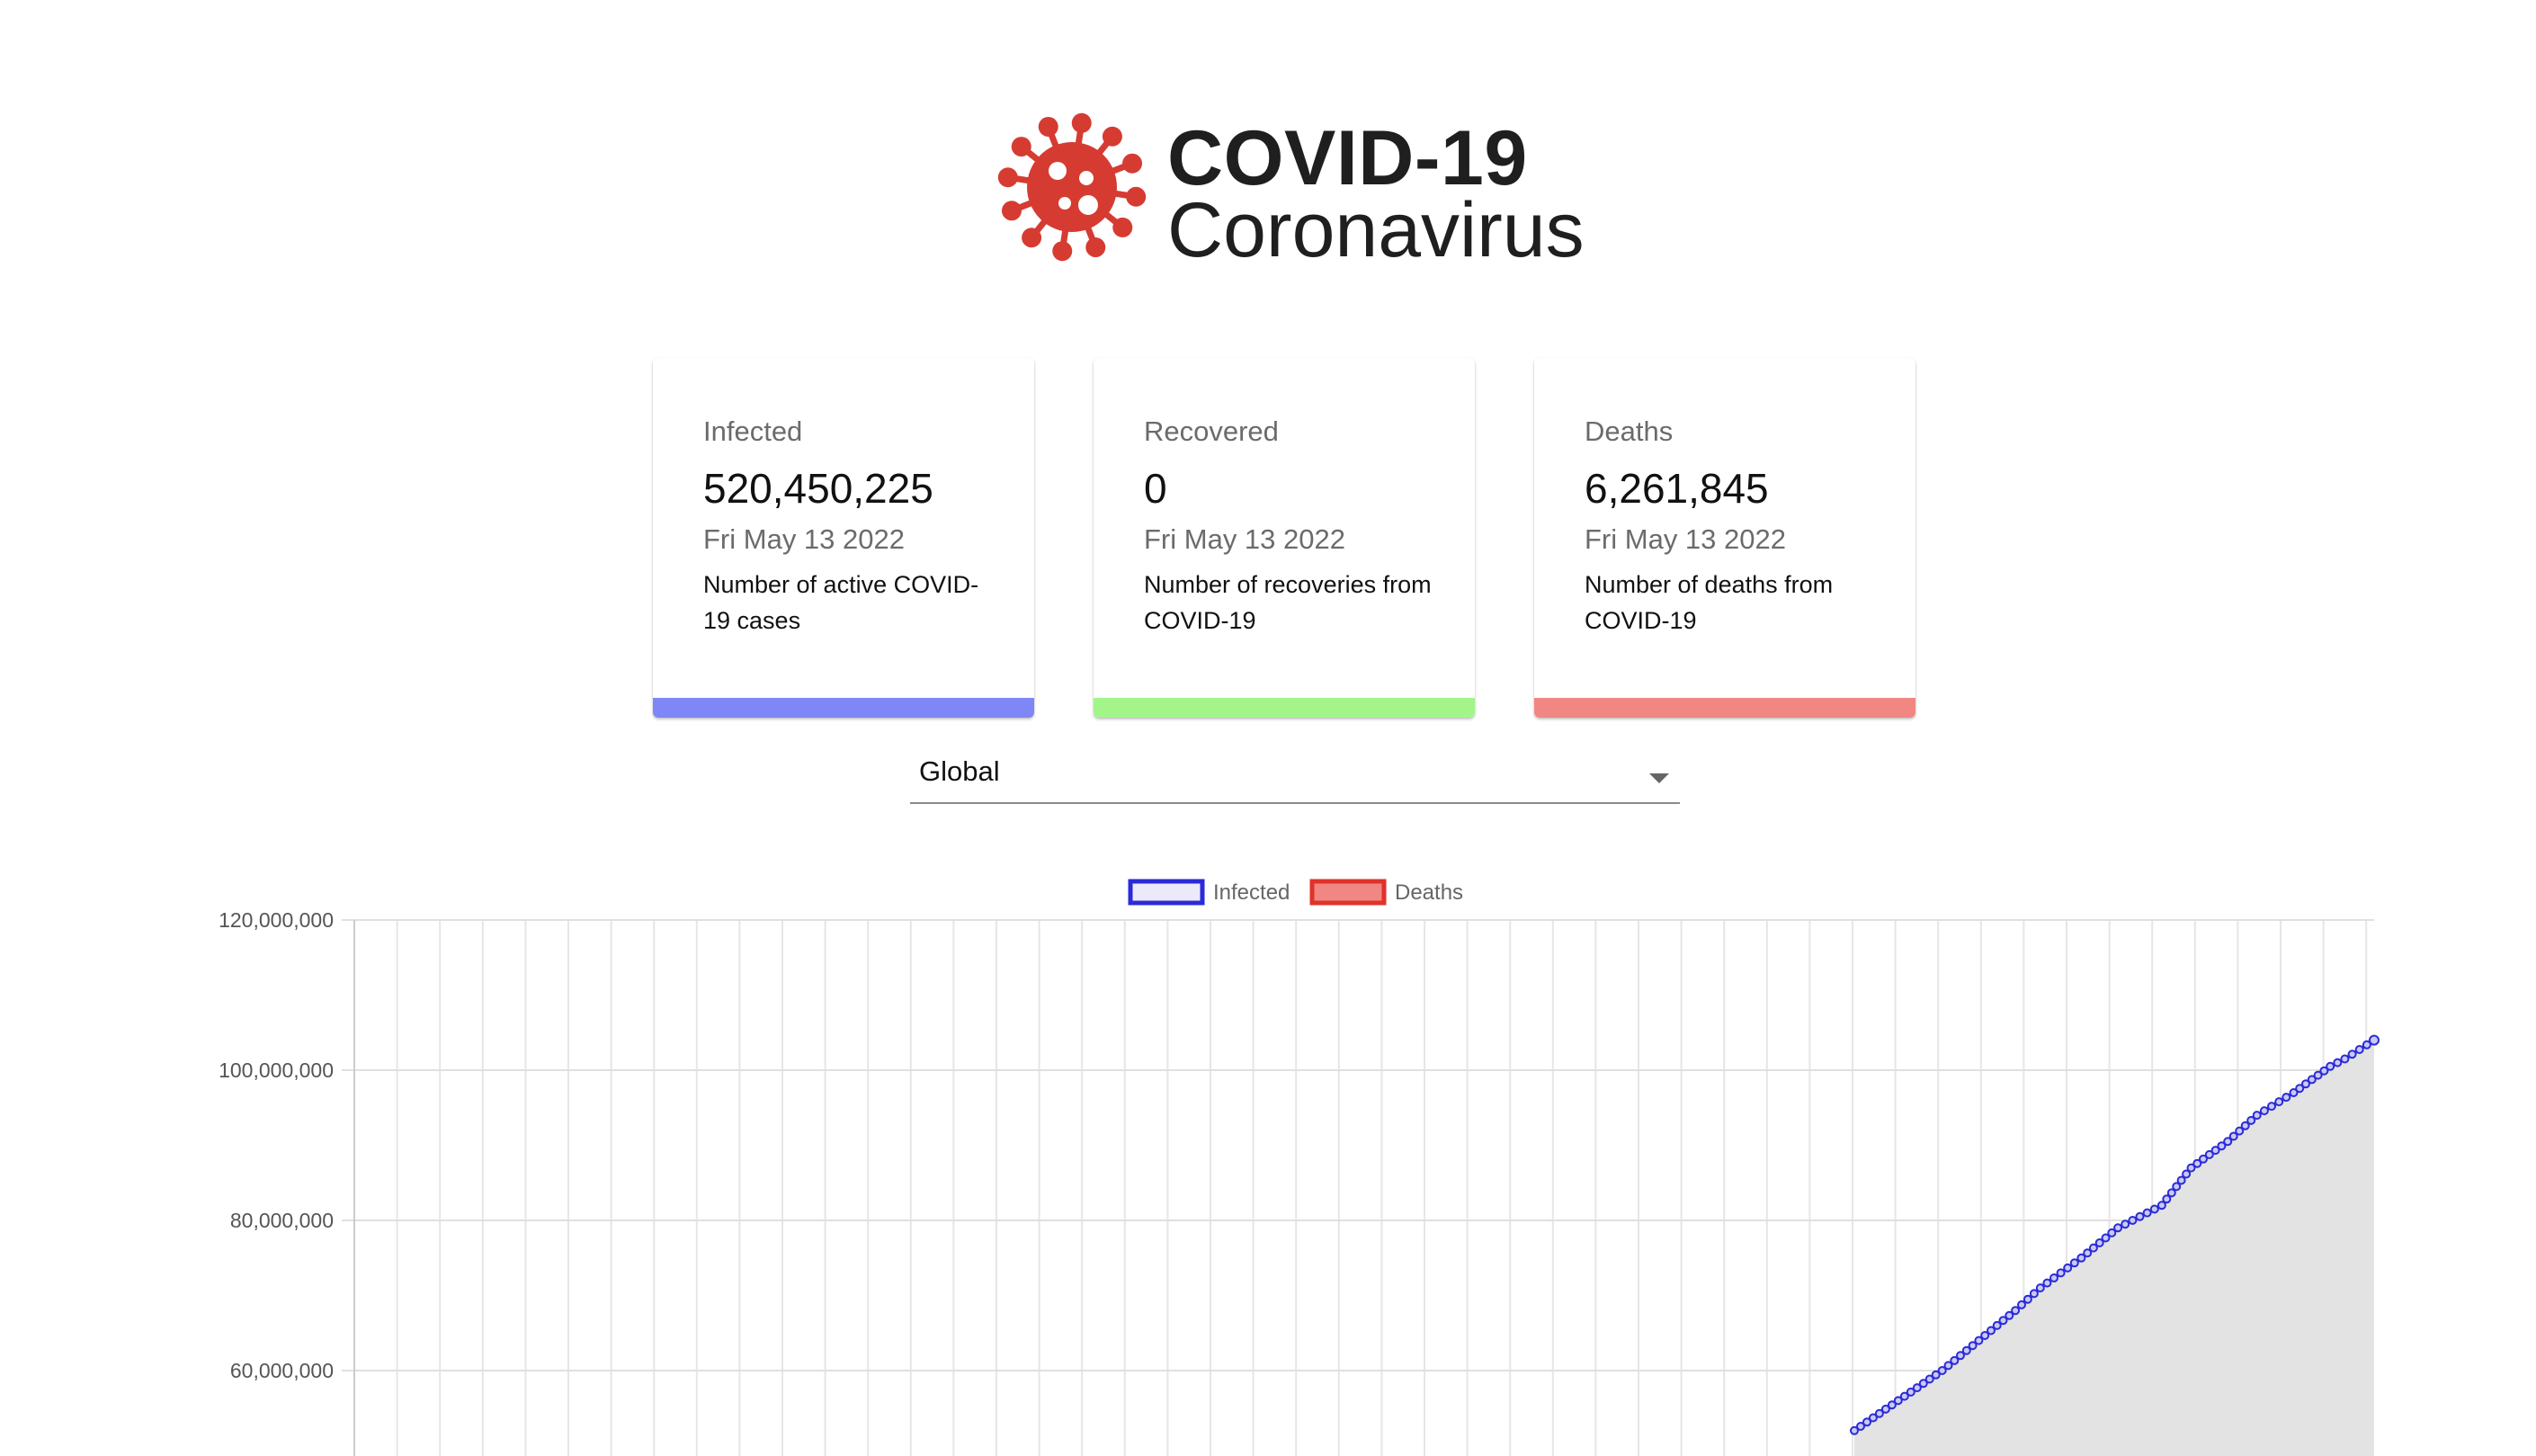  What do you see at coordinates (276, 920) in the screenshot?
I see `y-tick-label: 120,000,000` at bounding box center [276, 920].